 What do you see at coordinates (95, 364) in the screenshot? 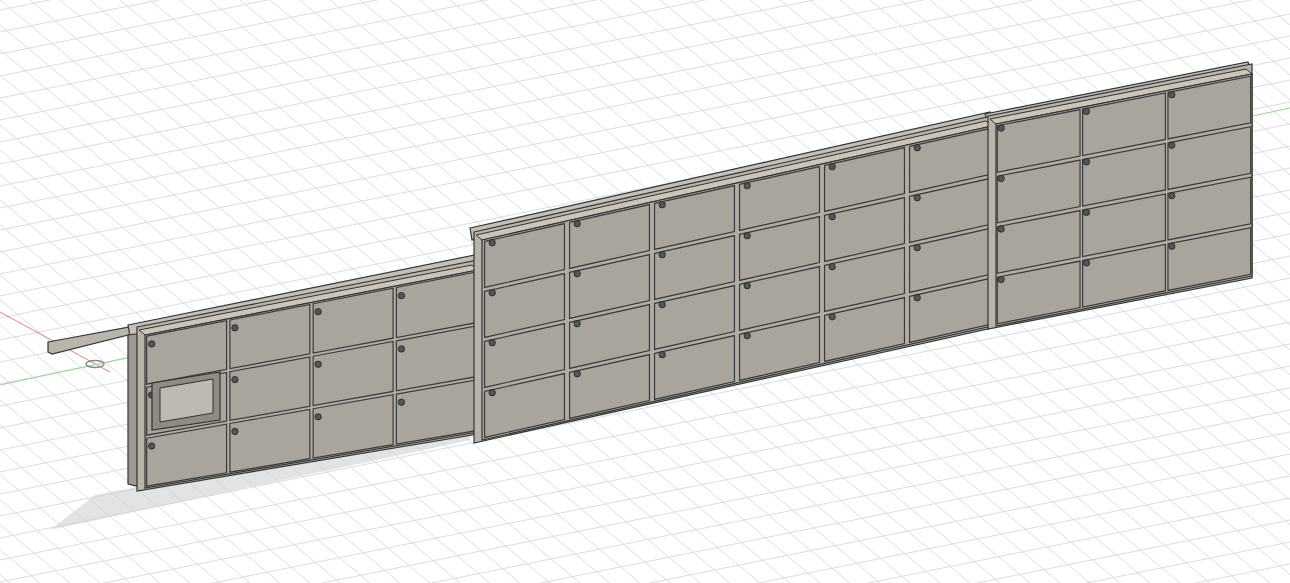
I see `origin-marker-icon` at bounding box center [95, 364].